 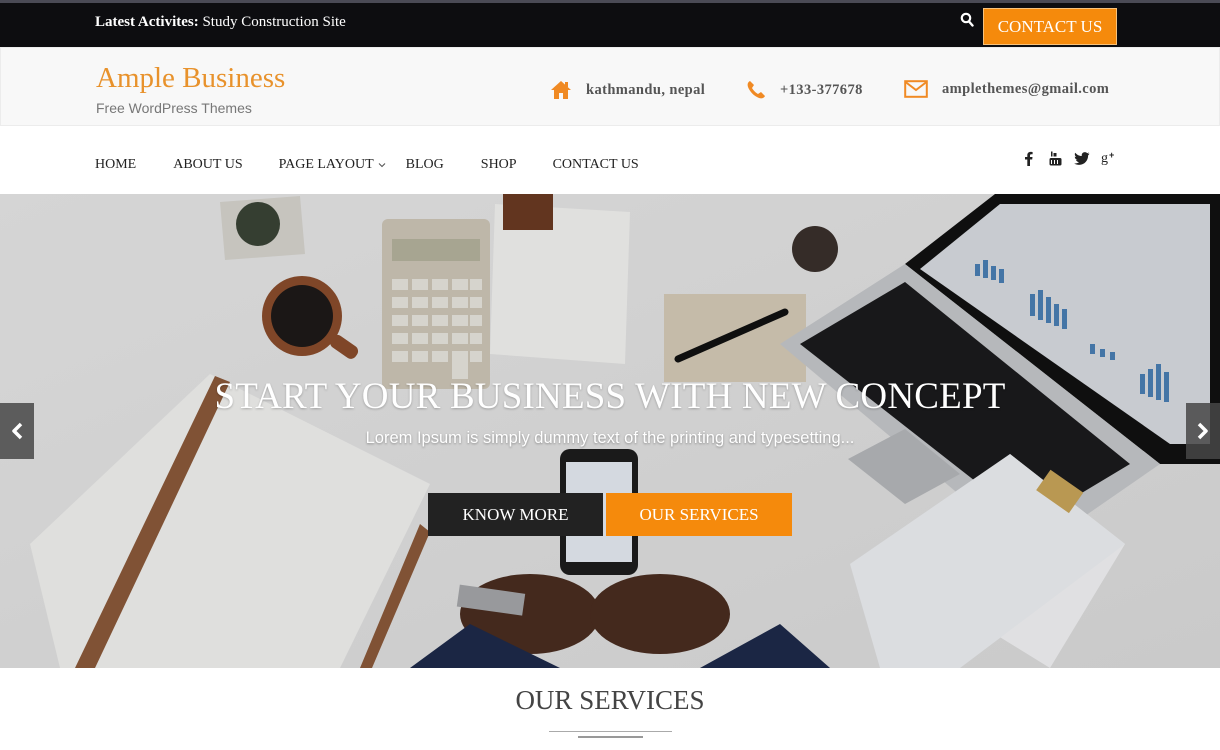 I want to click on nav-item-label: BLOG, so click(x=424, y=164).